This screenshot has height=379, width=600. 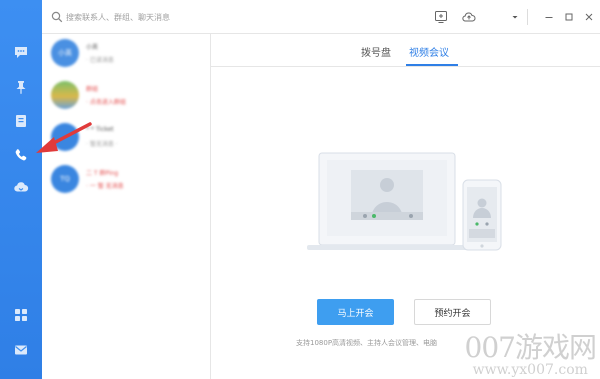 I want to click on watermark-title: 007游戏网, so click(x=530, y=347).